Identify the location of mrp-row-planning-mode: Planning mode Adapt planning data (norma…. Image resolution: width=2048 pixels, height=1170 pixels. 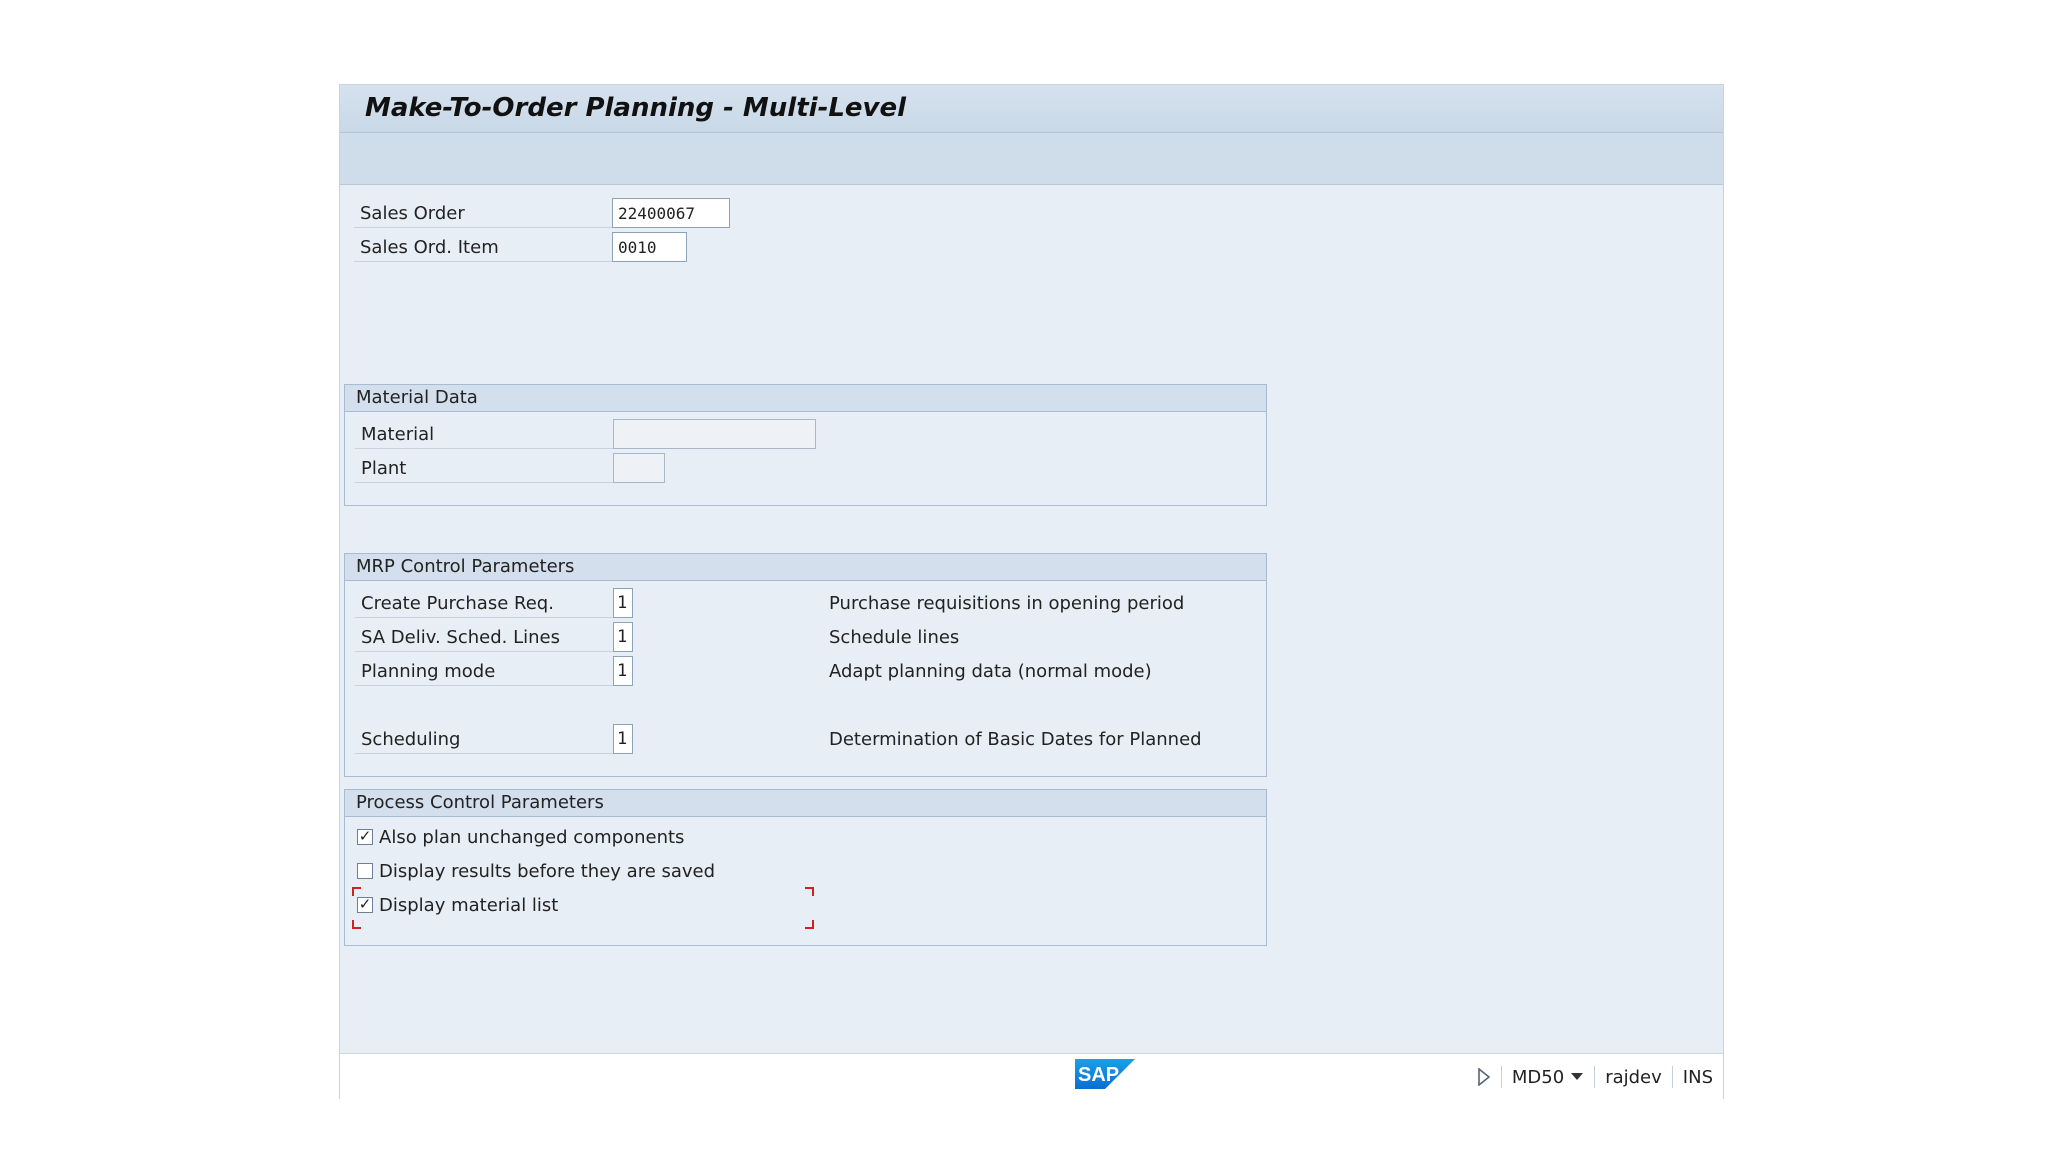
(805, 672).